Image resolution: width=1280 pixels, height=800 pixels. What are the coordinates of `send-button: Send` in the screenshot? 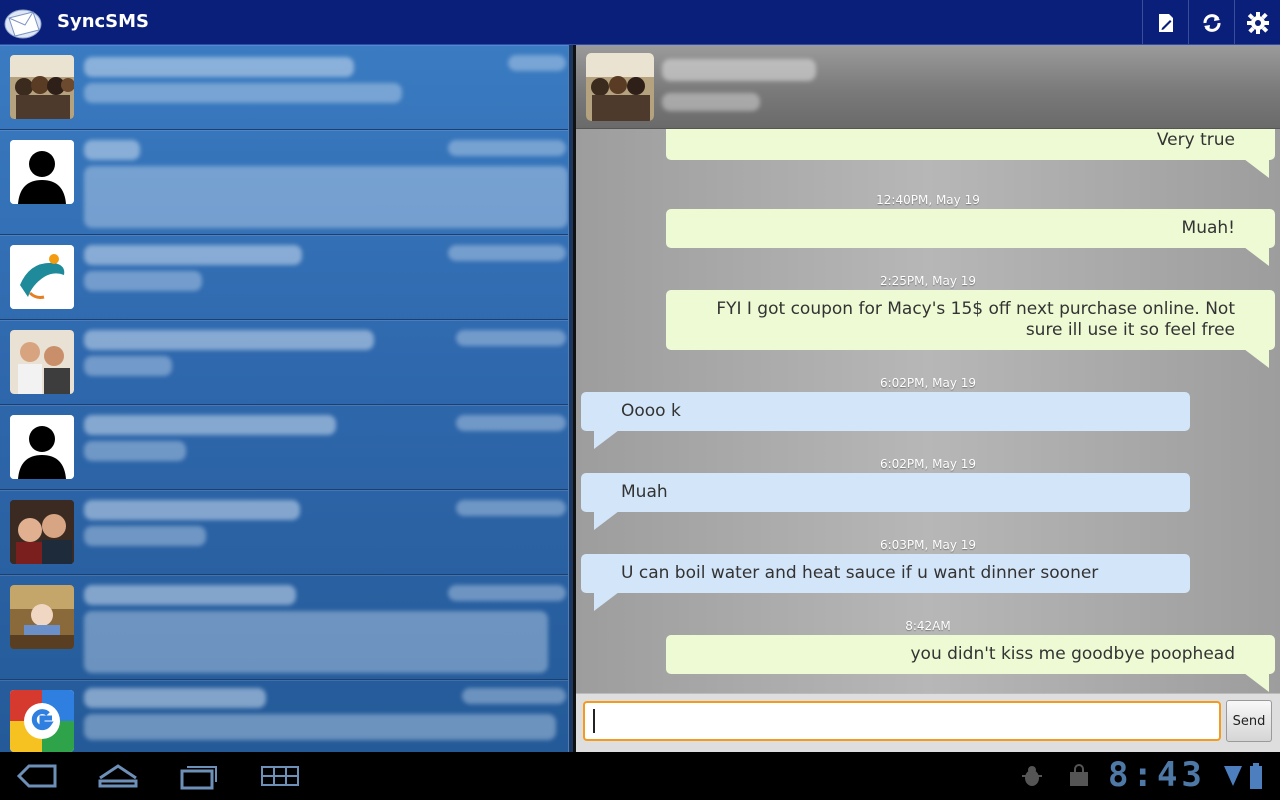 It's located at (1249, 721).